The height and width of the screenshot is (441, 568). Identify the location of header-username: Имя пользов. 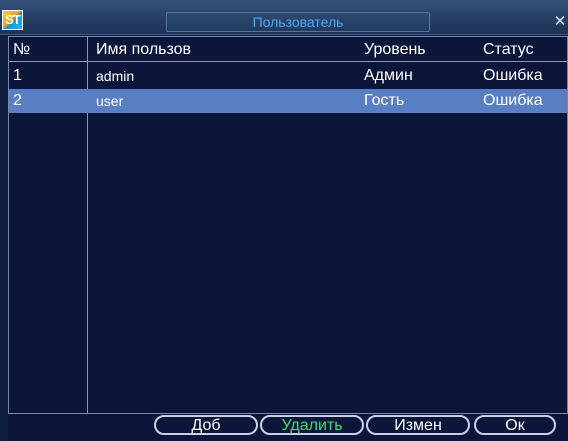
(144, 49).